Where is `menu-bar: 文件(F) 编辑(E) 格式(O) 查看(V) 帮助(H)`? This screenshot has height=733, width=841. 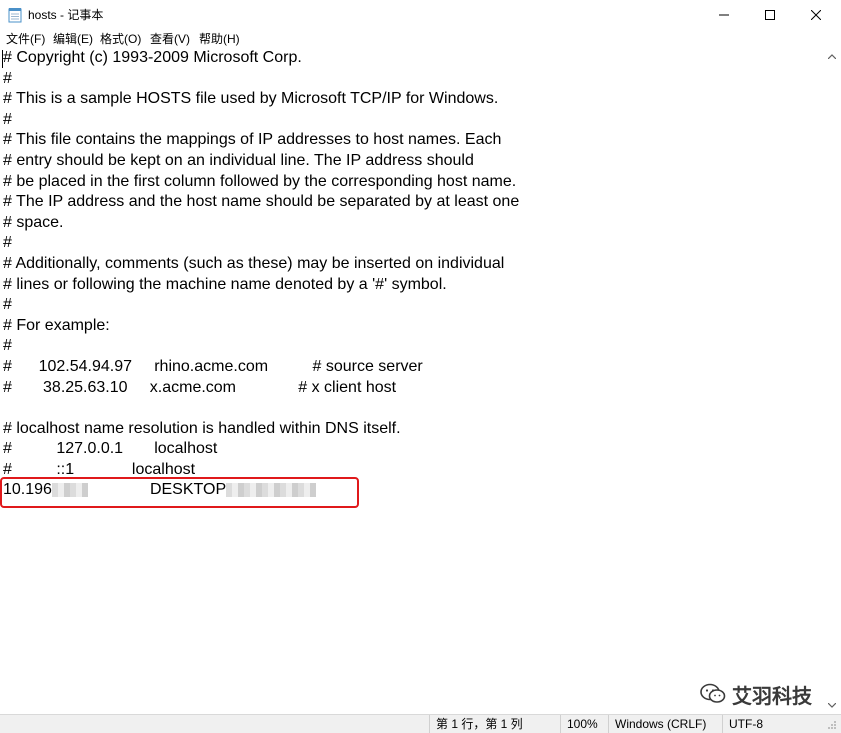 menu-bar: 文件(F) 编辑(E) 格式(O) 查看(V) 帮助(H) is located at coordinates (420, 39).